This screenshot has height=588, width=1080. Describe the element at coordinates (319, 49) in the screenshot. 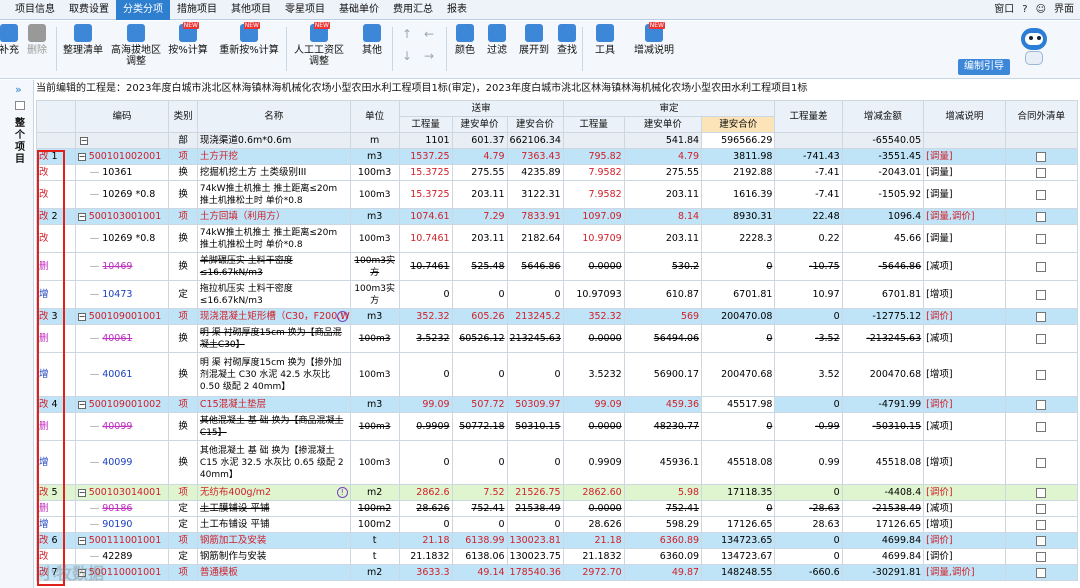

I see `wage-adjust-button: NEW 人工工资区 调整` at that location.